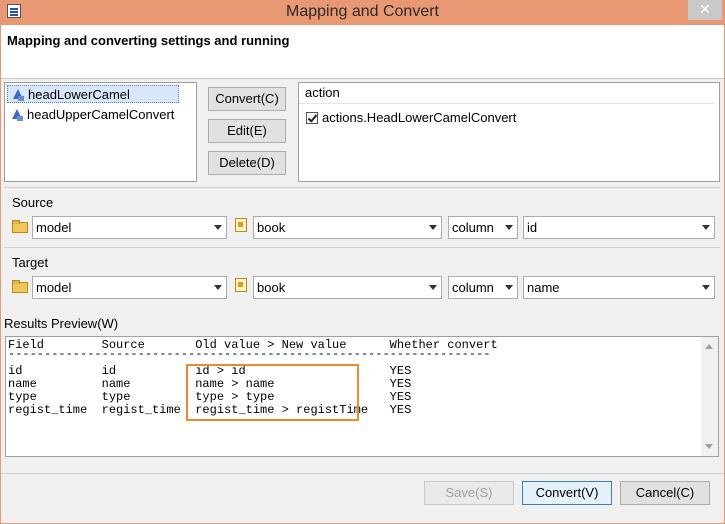 This screenshot has width=725, height=524. Describe the element at coordinates (709, 446) in the screenshot. I see `scroll-down-icon` at that location.